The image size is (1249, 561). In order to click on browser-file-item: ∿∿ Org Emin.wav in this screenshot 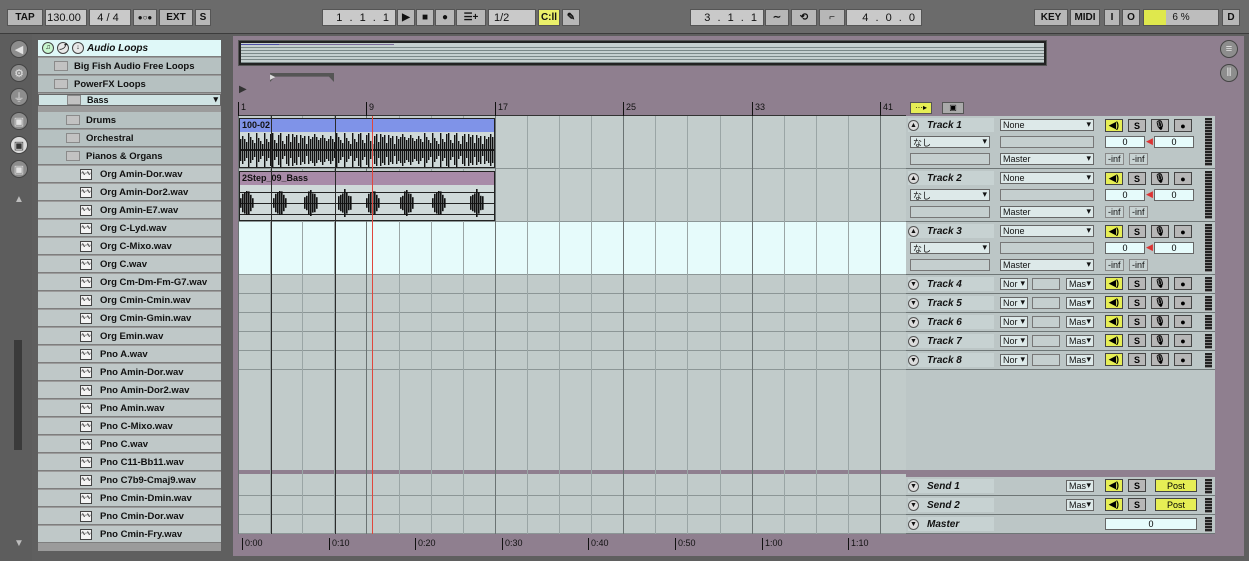, I will do `click(129, 336)`.